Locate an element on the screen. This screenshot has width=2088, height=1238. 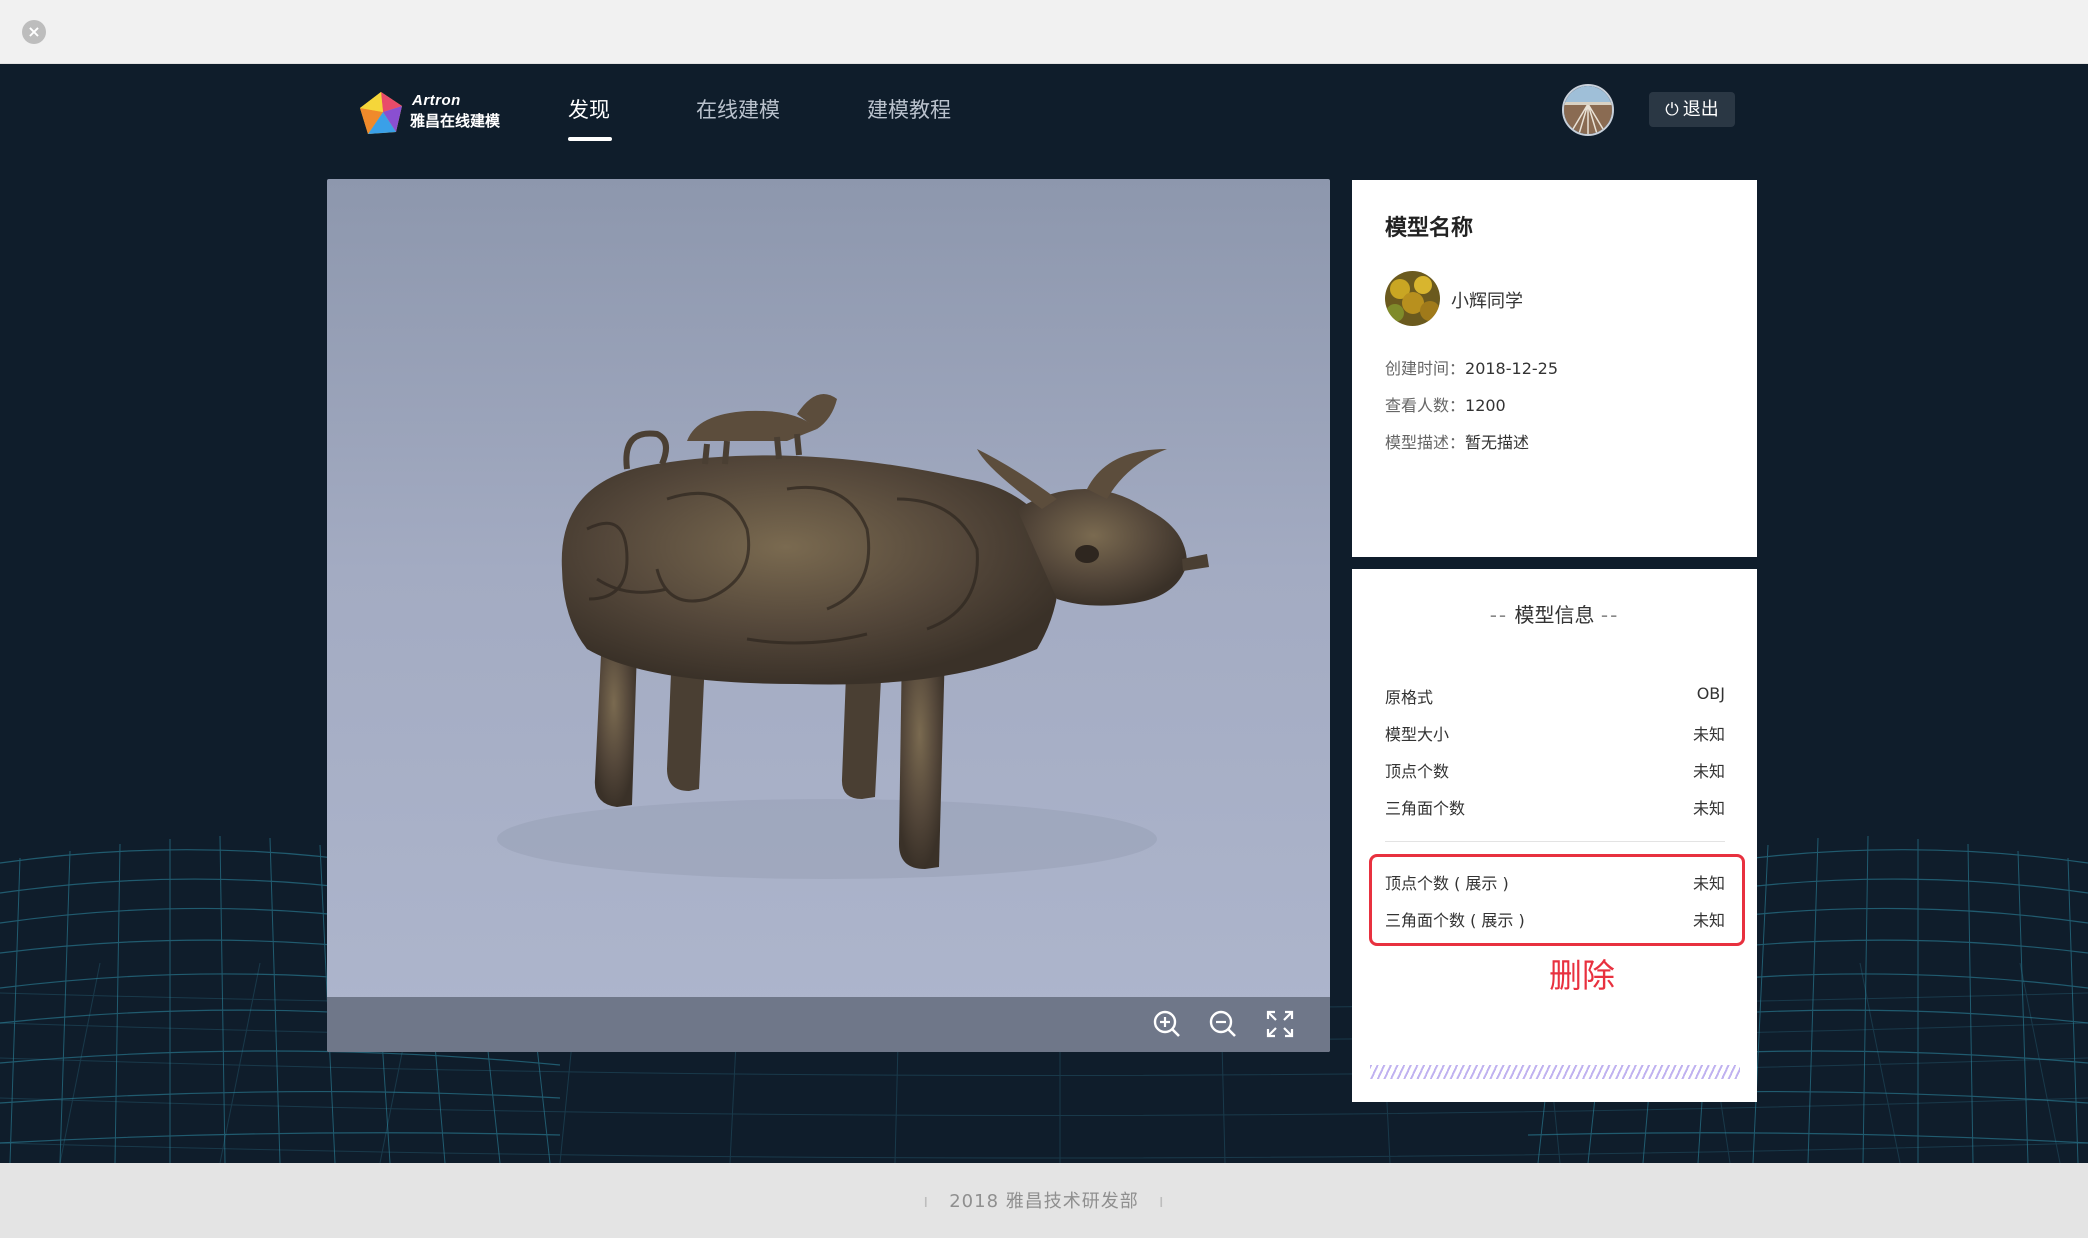
info-label: 三角面个数 is located at coordinates (1425, 808).